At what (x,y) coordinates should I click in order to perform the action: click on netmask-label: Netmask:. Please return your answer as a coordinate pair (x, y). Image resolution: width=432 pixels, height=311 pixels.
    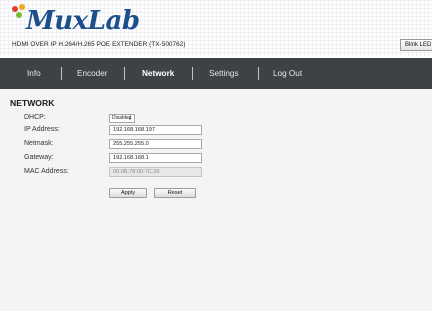
    Looking at the image, I should click on (39, 143).